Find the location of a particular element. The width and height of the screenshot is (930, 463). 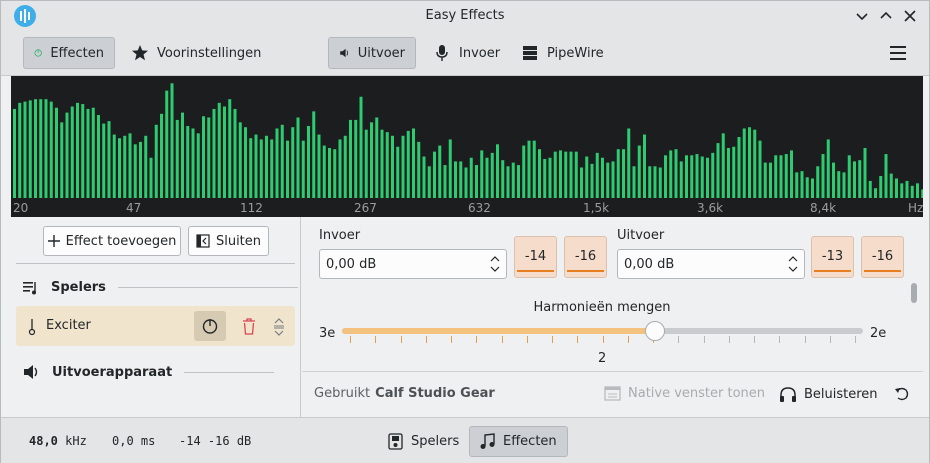

plugin-credit: Gebruikt Calf Studio Gear is located at coordinates (404, 393).